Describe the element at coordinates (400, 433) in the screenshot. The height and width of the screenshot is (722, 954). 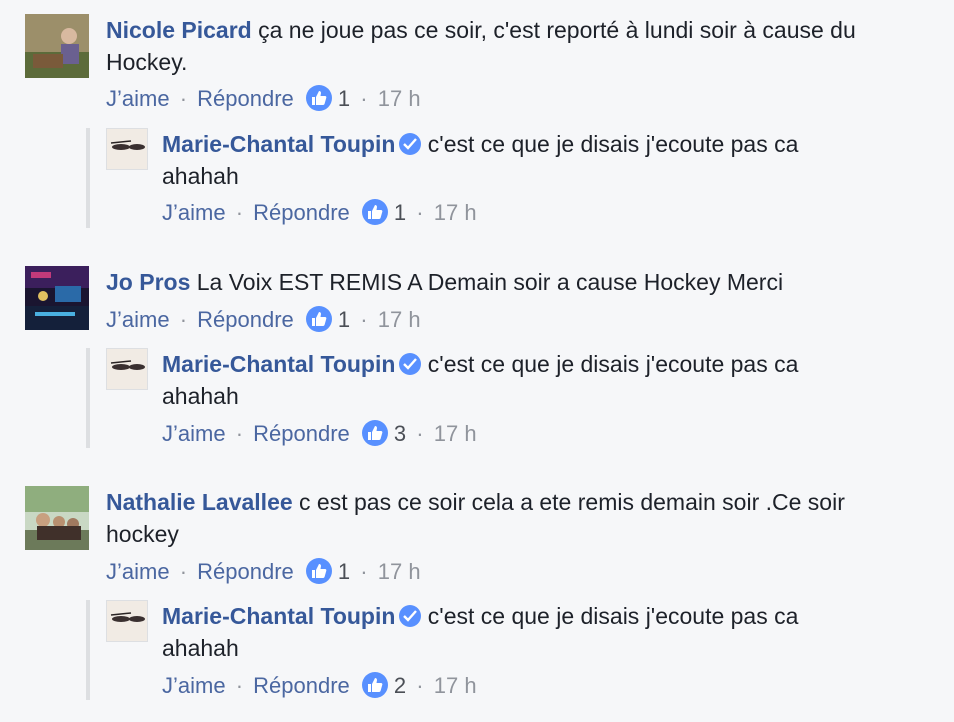
I see `like-count: 3` at that location.